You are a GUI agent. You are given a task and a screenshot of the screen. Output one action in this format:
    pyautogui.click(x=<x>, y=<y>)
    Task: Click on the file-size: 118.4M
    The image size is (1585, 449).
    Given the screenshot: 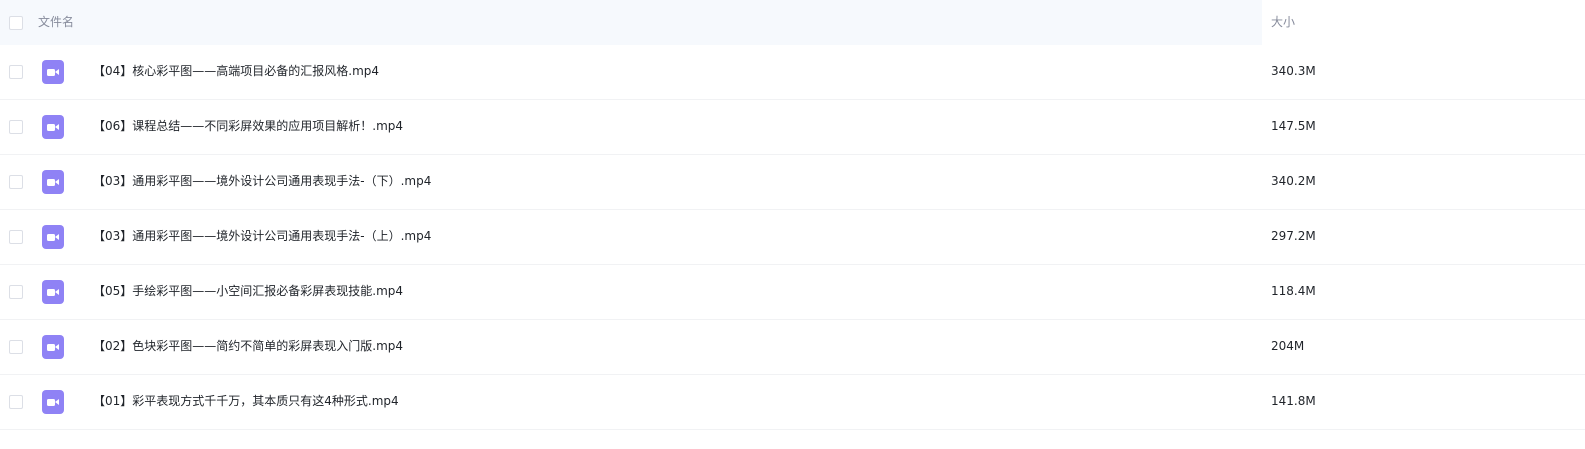 What is the action you would take?
    pyautogui.click(x=1293, y=291)
    